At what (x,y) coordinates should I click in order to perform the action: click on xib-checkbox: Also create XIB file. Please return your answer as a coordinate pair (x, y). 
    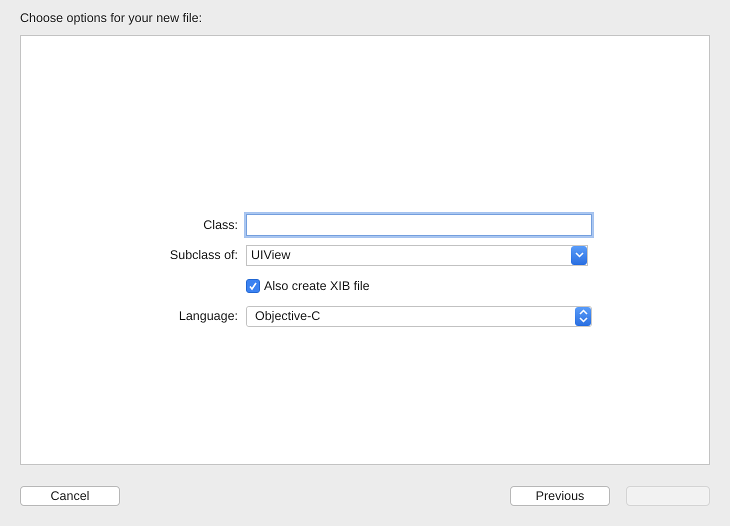
    Looking at the image, I should click on (419, 285).